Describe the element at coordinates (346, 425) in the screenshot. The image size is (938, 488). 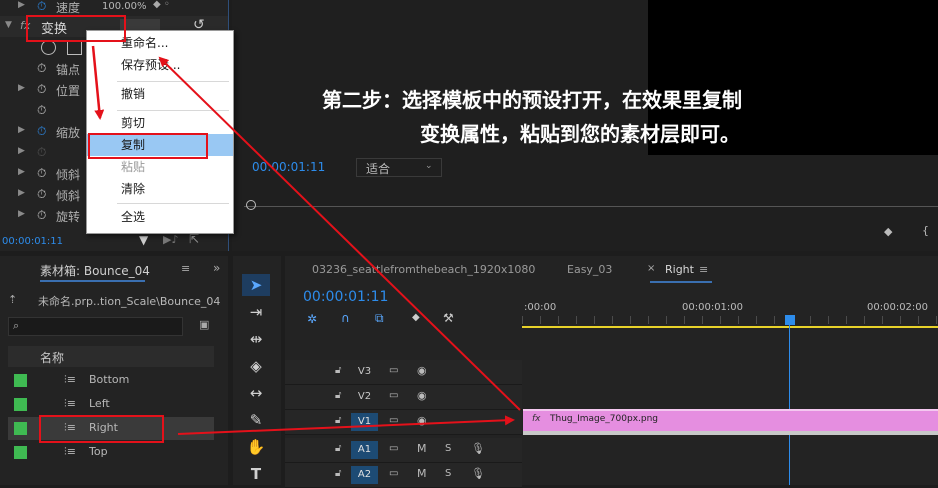
I see `arrow-right-to-clip` at that location.